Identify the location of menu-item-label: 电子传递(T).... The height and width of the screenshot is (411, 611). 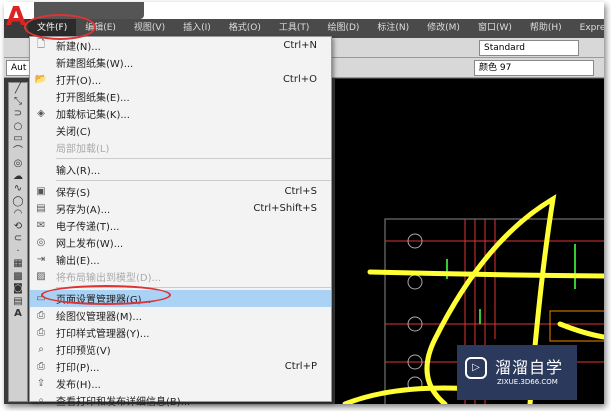
(88, 227).